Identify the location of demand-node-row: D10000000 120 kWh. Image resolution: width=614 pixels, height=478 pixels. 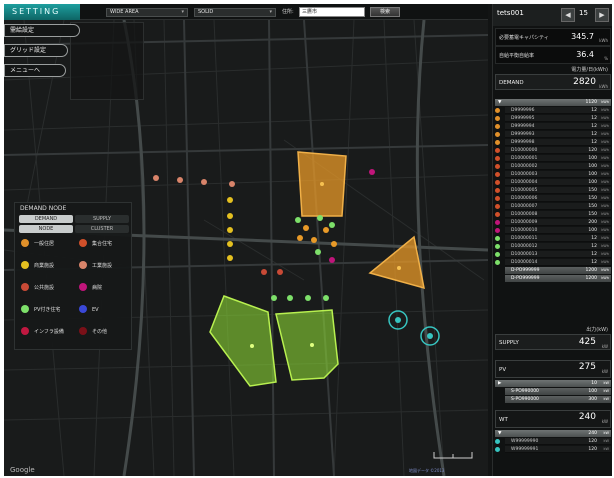
(553, 150).